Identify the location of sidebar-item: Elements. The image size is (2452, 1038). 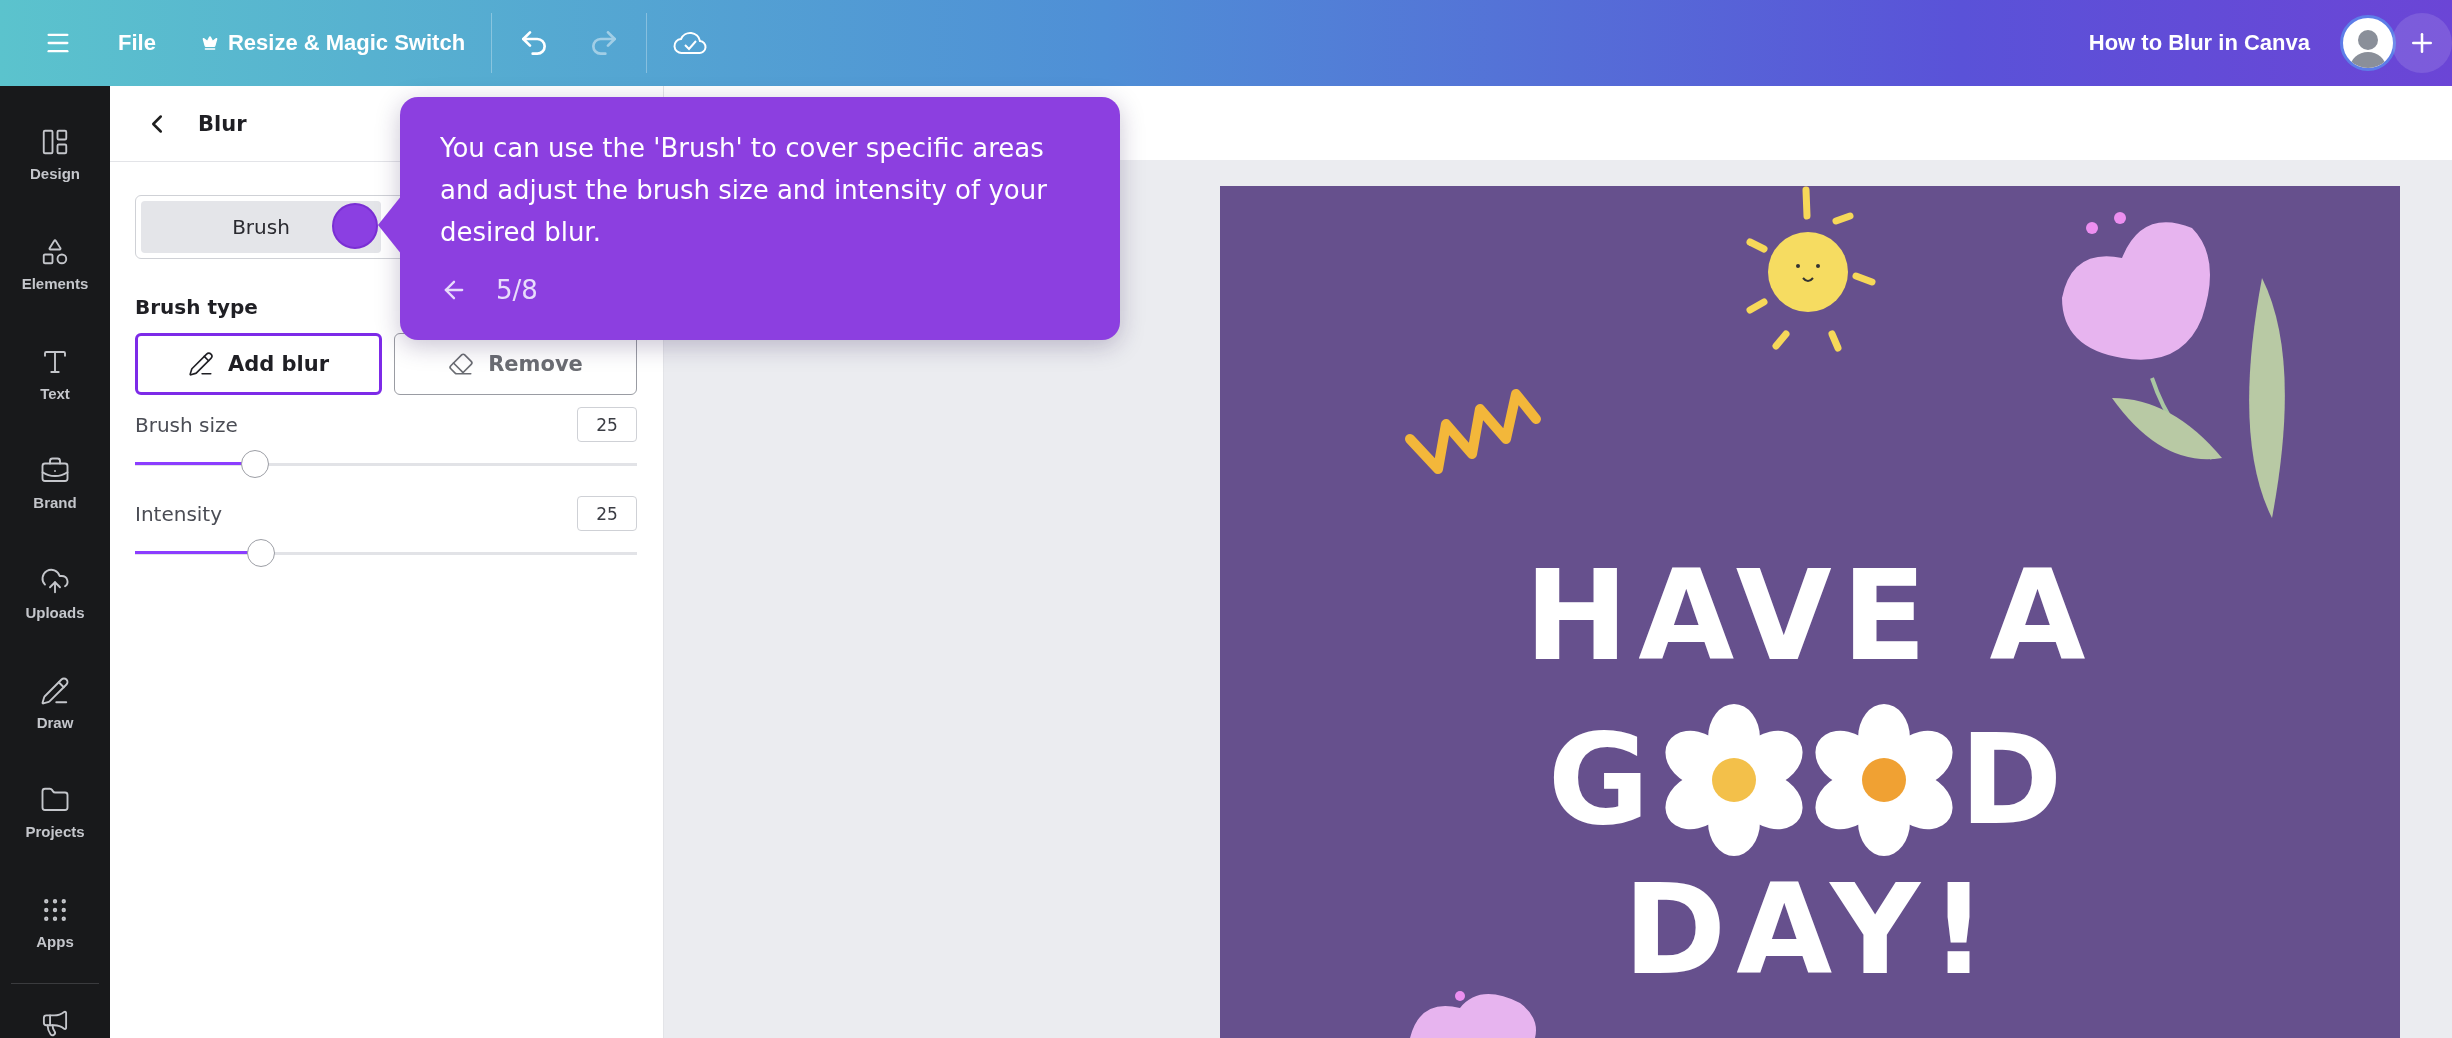
(55, 264).